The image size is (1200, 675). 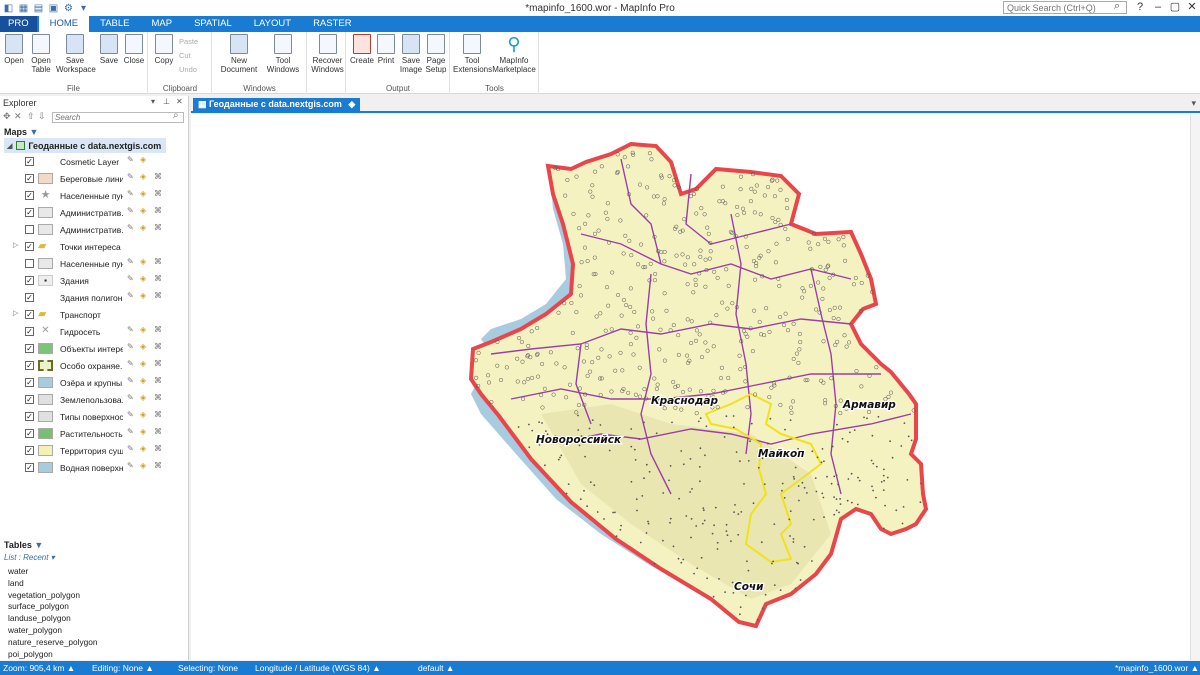 What do you see at coordinates (94, 450) in the screenshot?
I see `layer-row: ✓ Территория суши ✎ ◈ ⌘` at bounding box center [94, 450].